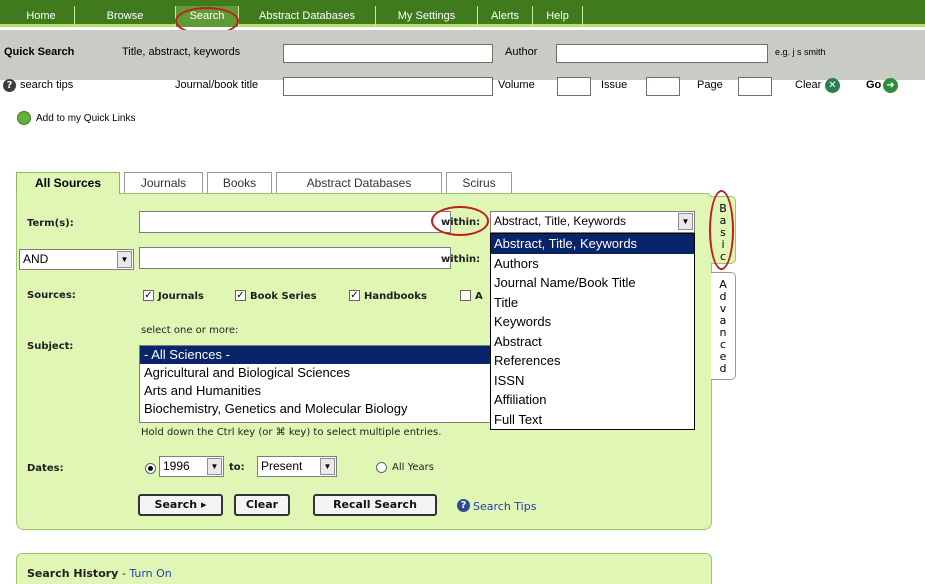  I want to click on journals-checkbox: ✓, so click(148, 295).